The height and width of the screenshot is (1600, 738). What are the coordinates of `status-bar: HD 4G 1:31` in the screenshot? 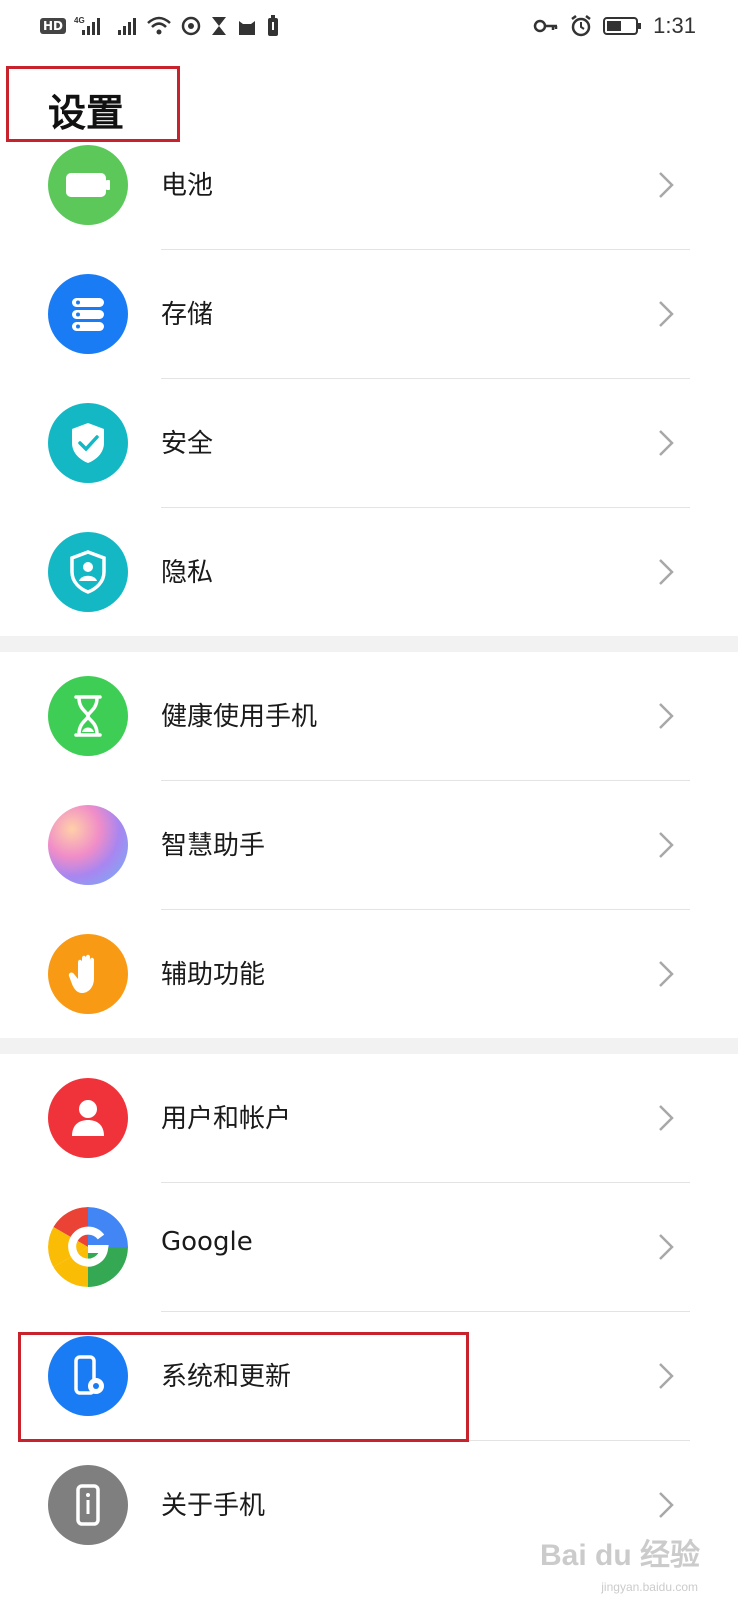 It's located at (369, 26).